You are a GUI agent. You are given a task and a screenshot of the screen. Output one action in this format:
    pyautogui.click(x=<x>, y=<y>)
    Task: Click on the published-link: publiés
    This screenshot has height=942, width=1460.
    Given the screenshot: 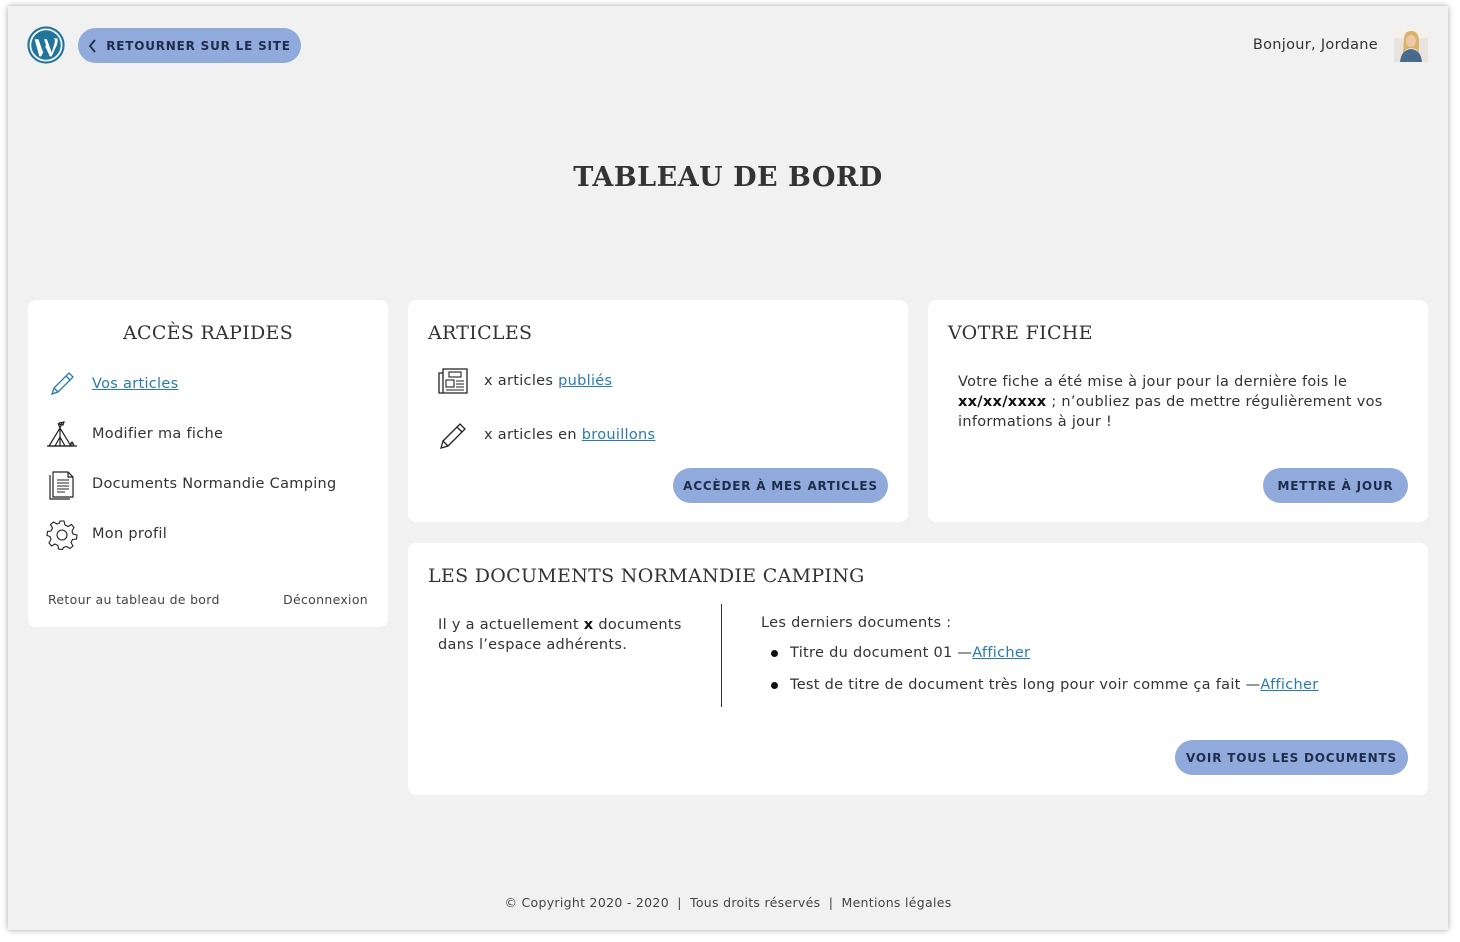 What is the action you would take?
    pyautogui.click(x=585, y=381)
    